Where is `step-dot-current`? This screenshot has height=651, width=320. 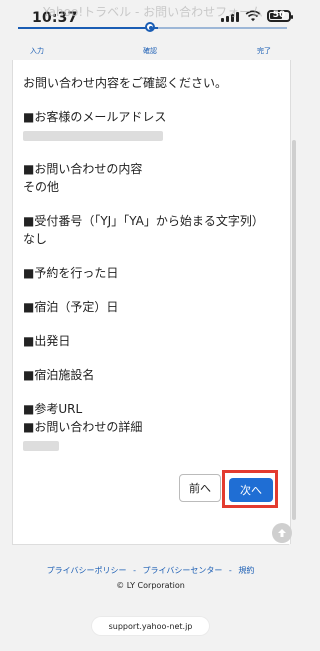 step-dot-current is located at coordinates (150, 27).